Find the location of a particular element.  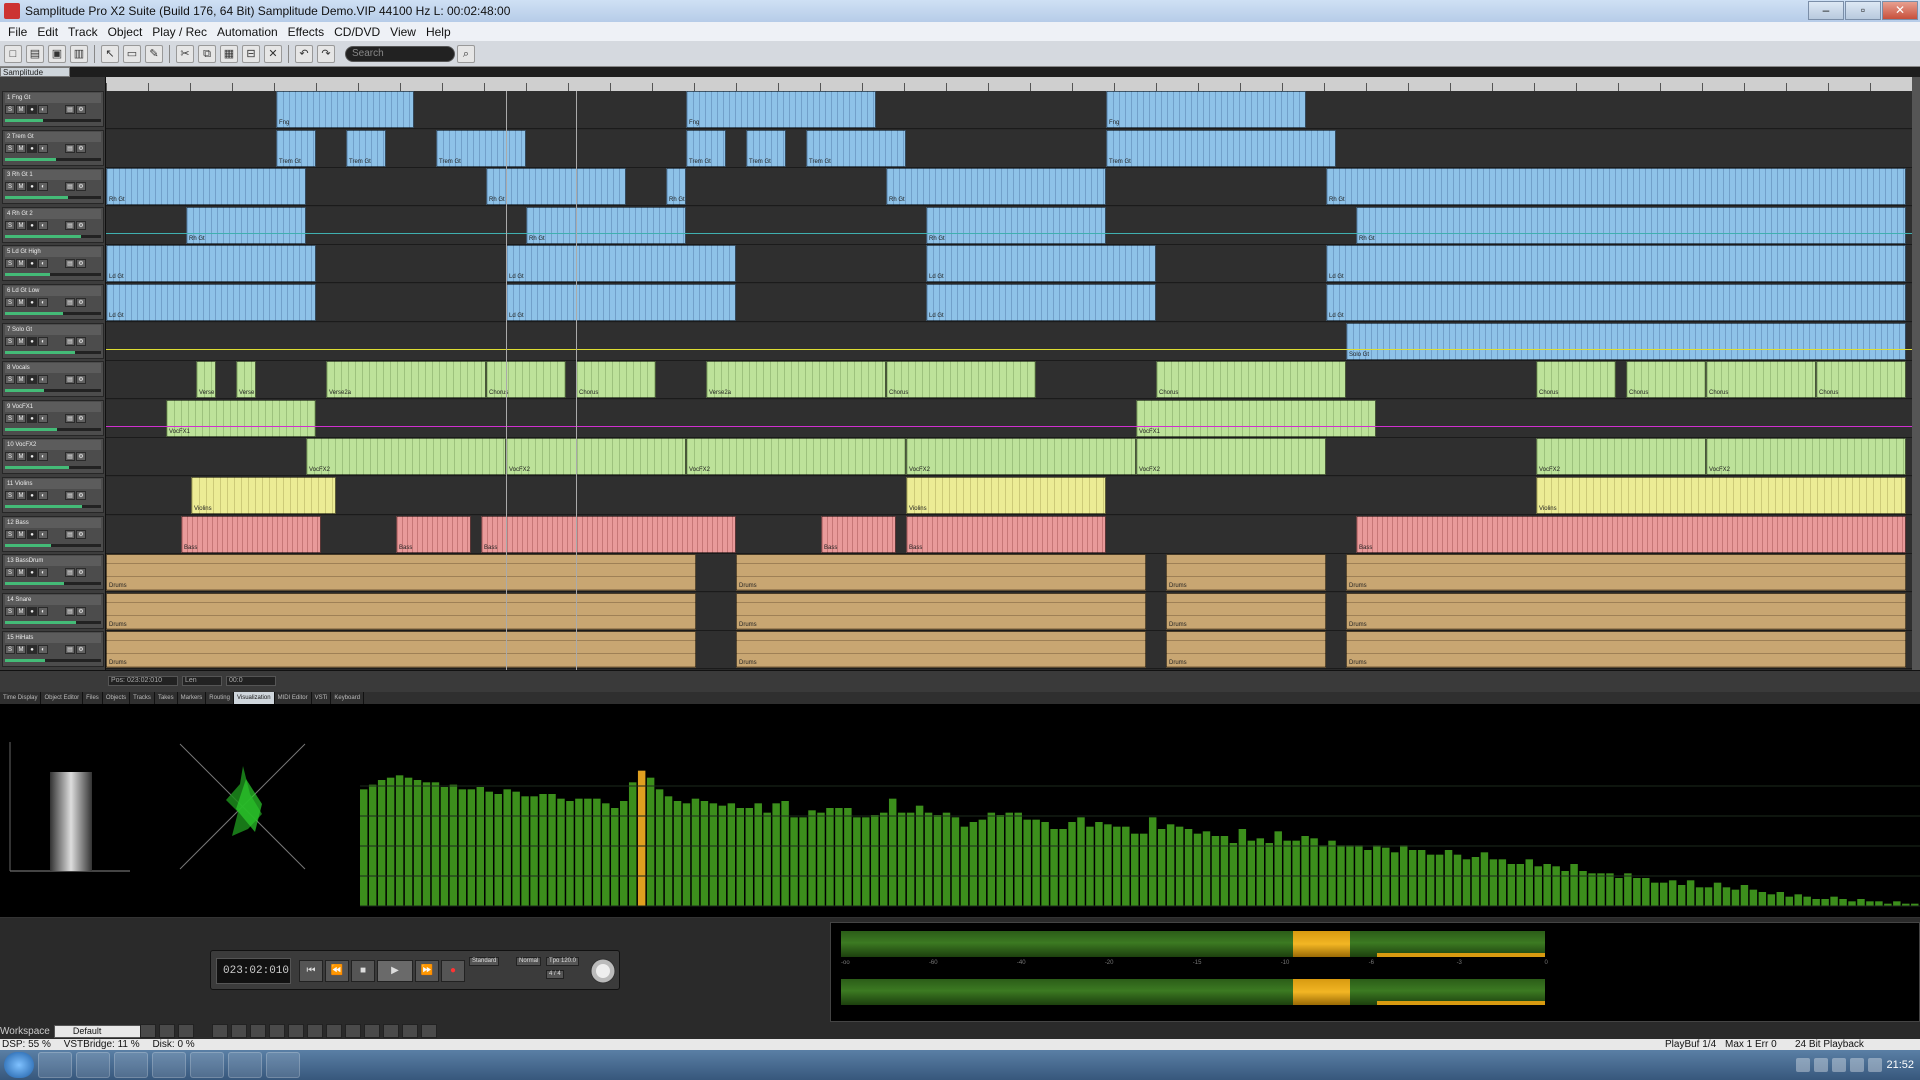

cursor-tool-icon: ↖ is located at coordinates (110, 53).